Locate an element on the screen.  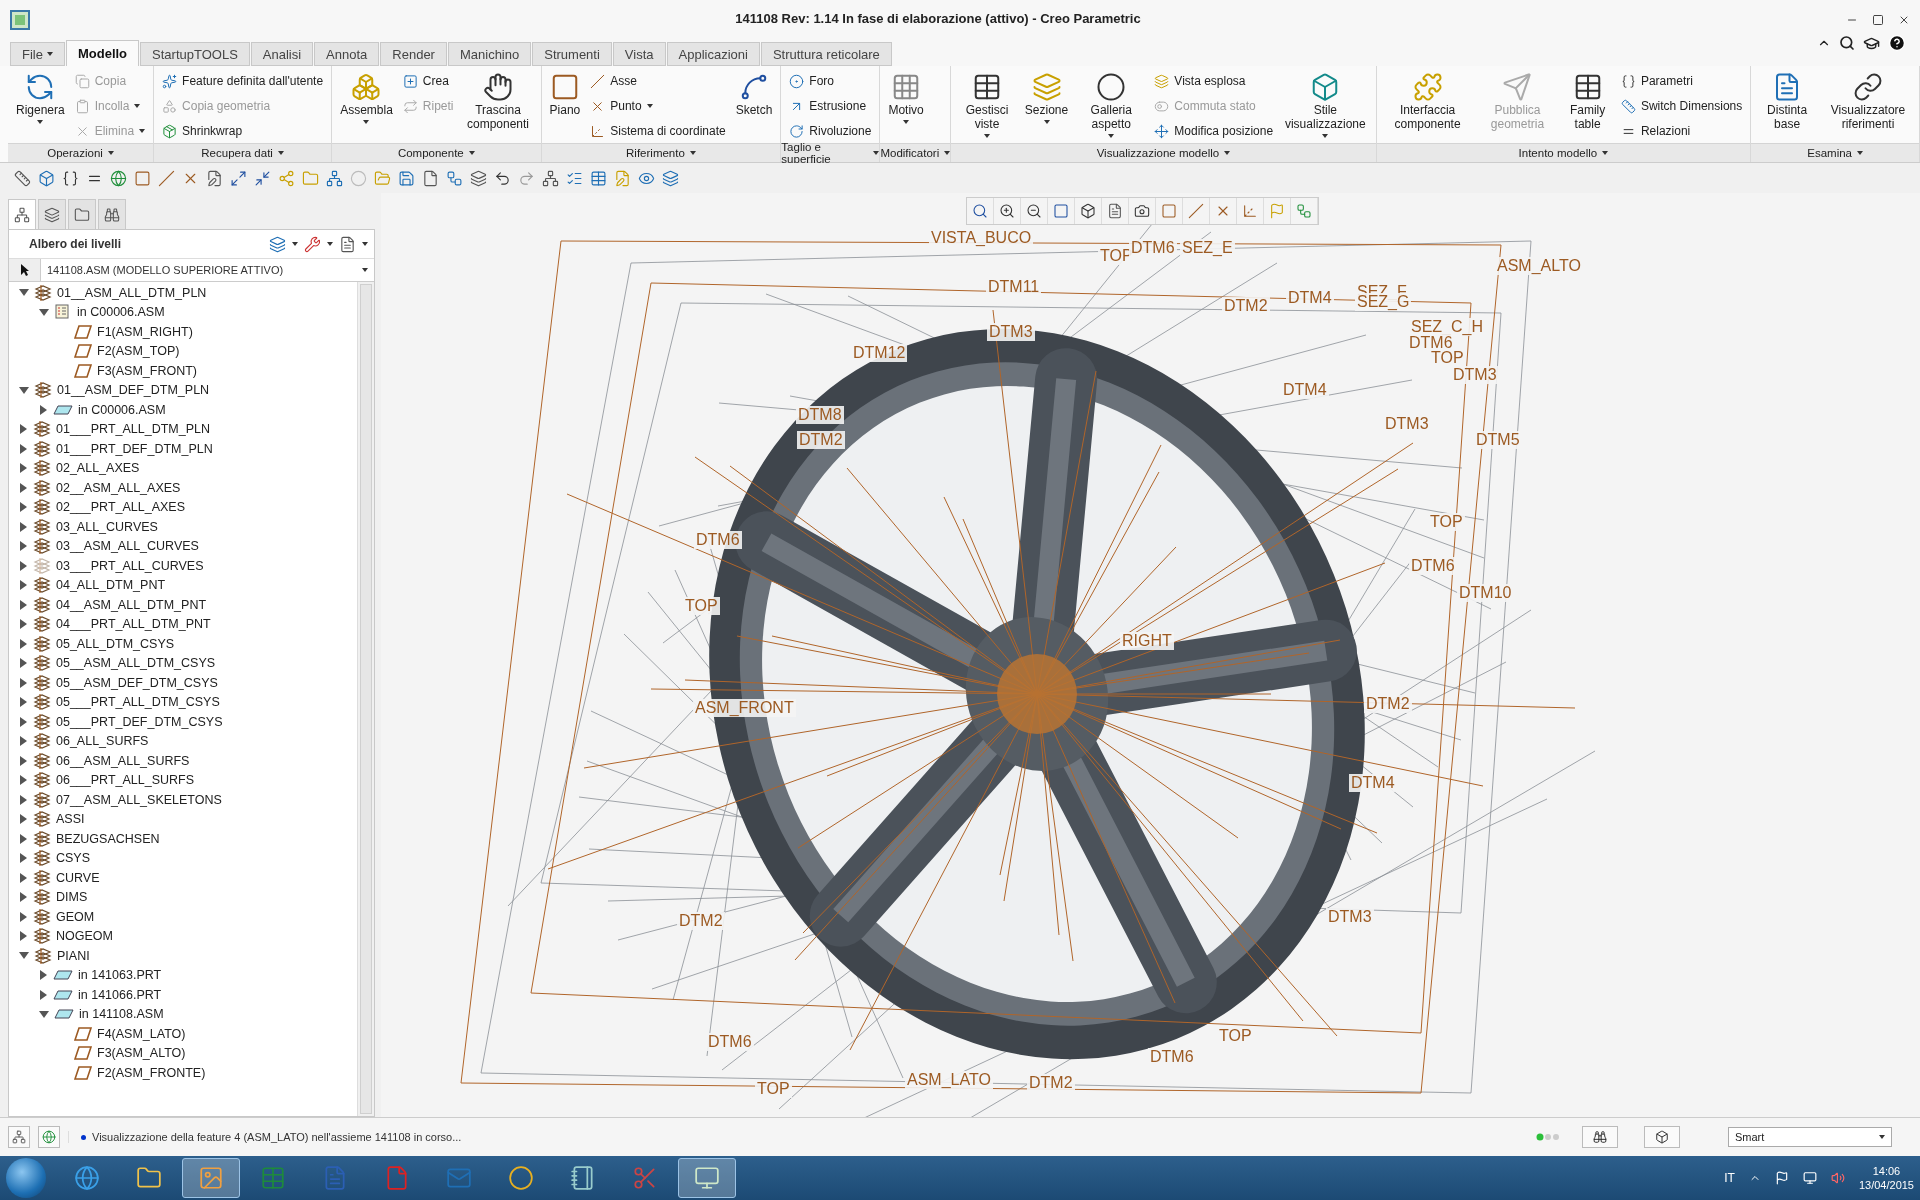
flag-icon is located at coordinates (1781, 1178).